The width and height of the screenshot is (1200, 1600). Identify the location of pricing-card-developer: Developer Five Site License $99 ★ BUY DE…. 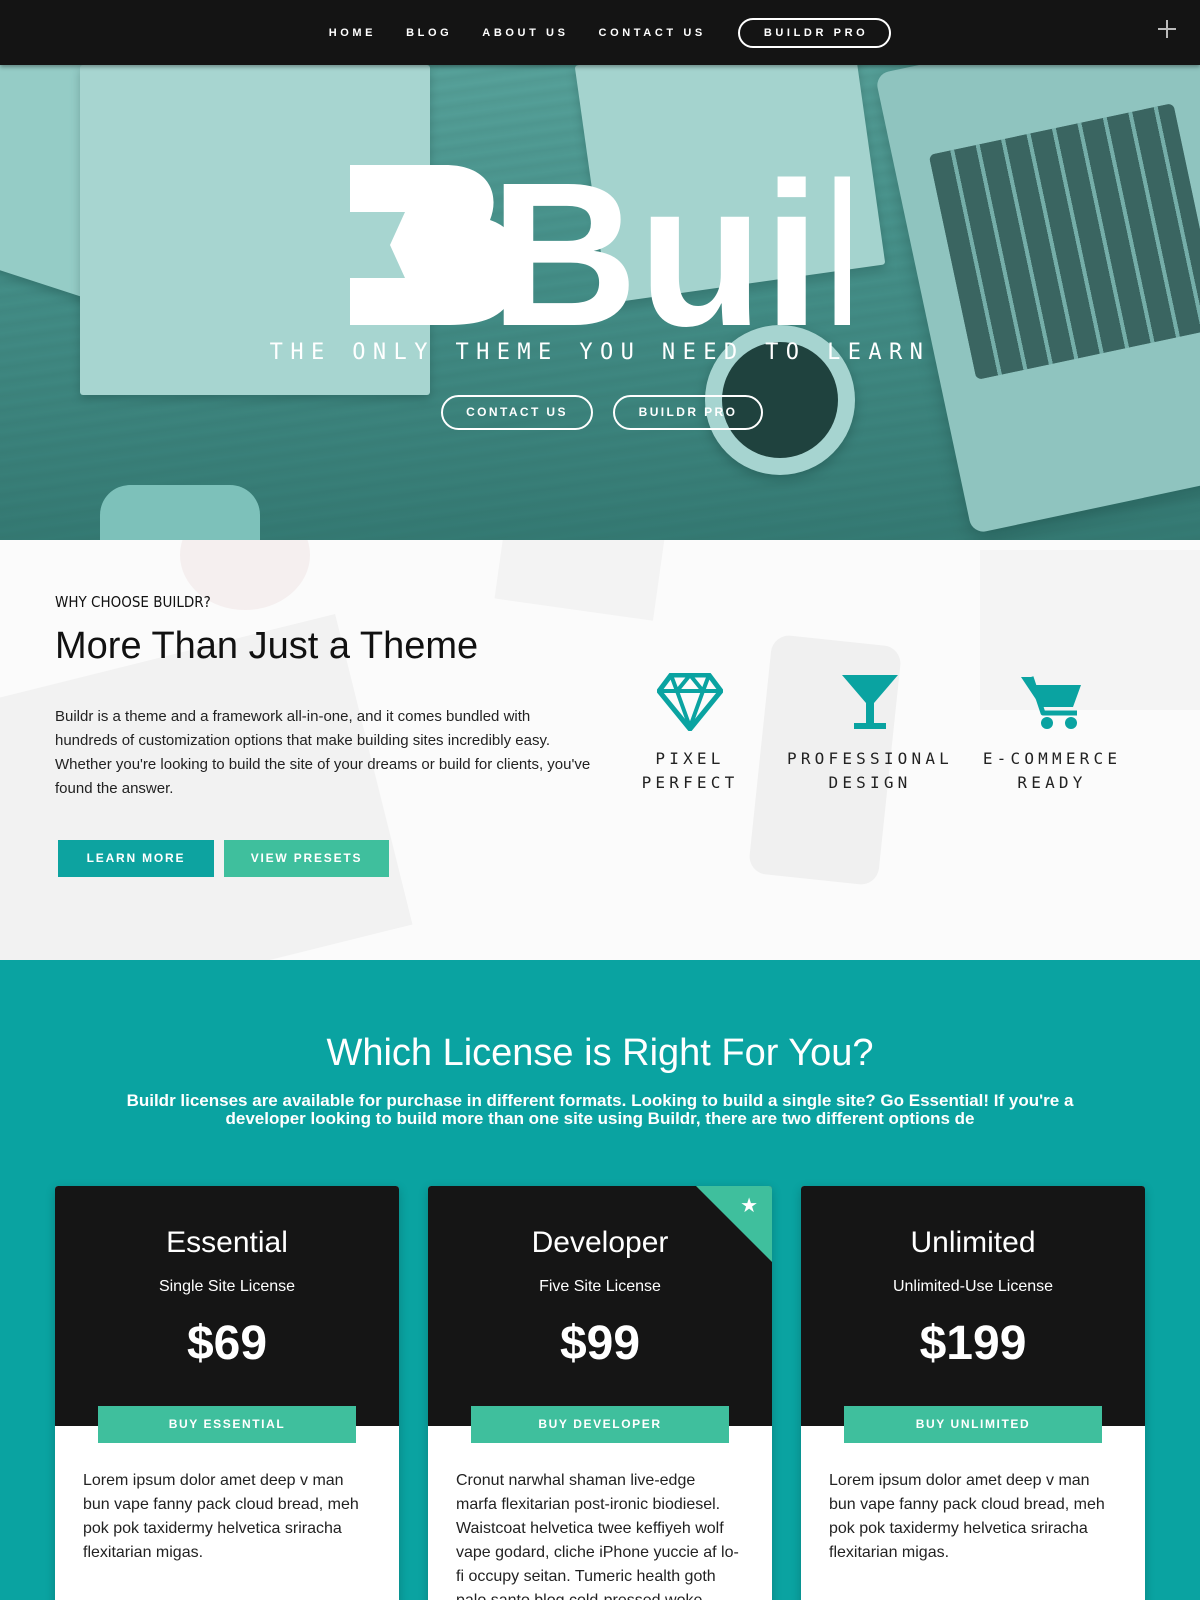
(600, 1393).